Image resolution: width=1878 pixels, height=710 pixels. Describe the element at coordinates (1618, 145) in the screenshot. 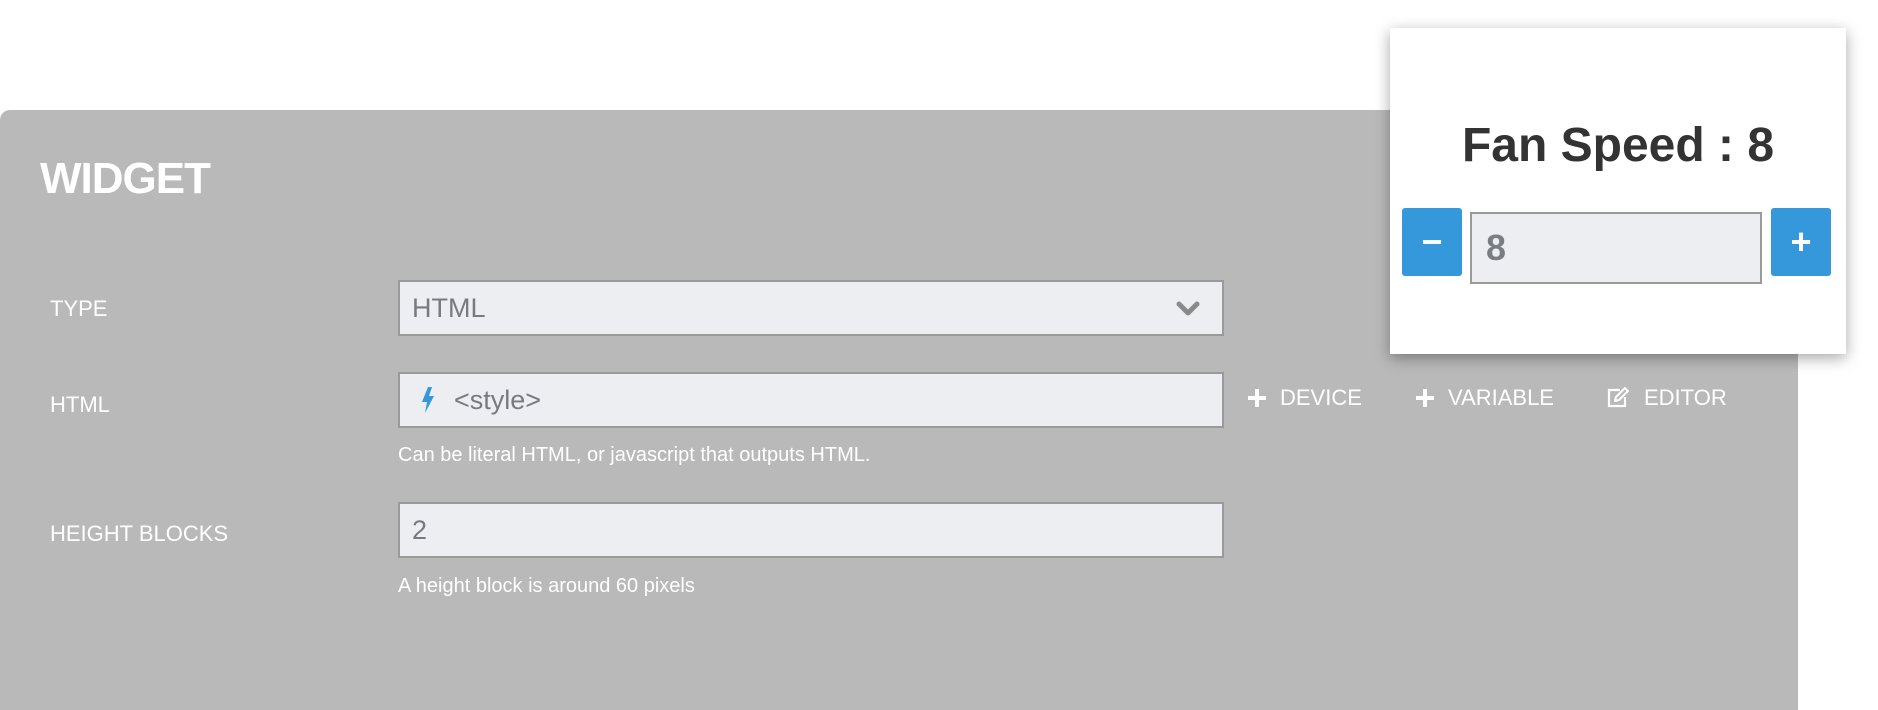

I see `fan-speed-title: Fan Speed : 8` at that location.